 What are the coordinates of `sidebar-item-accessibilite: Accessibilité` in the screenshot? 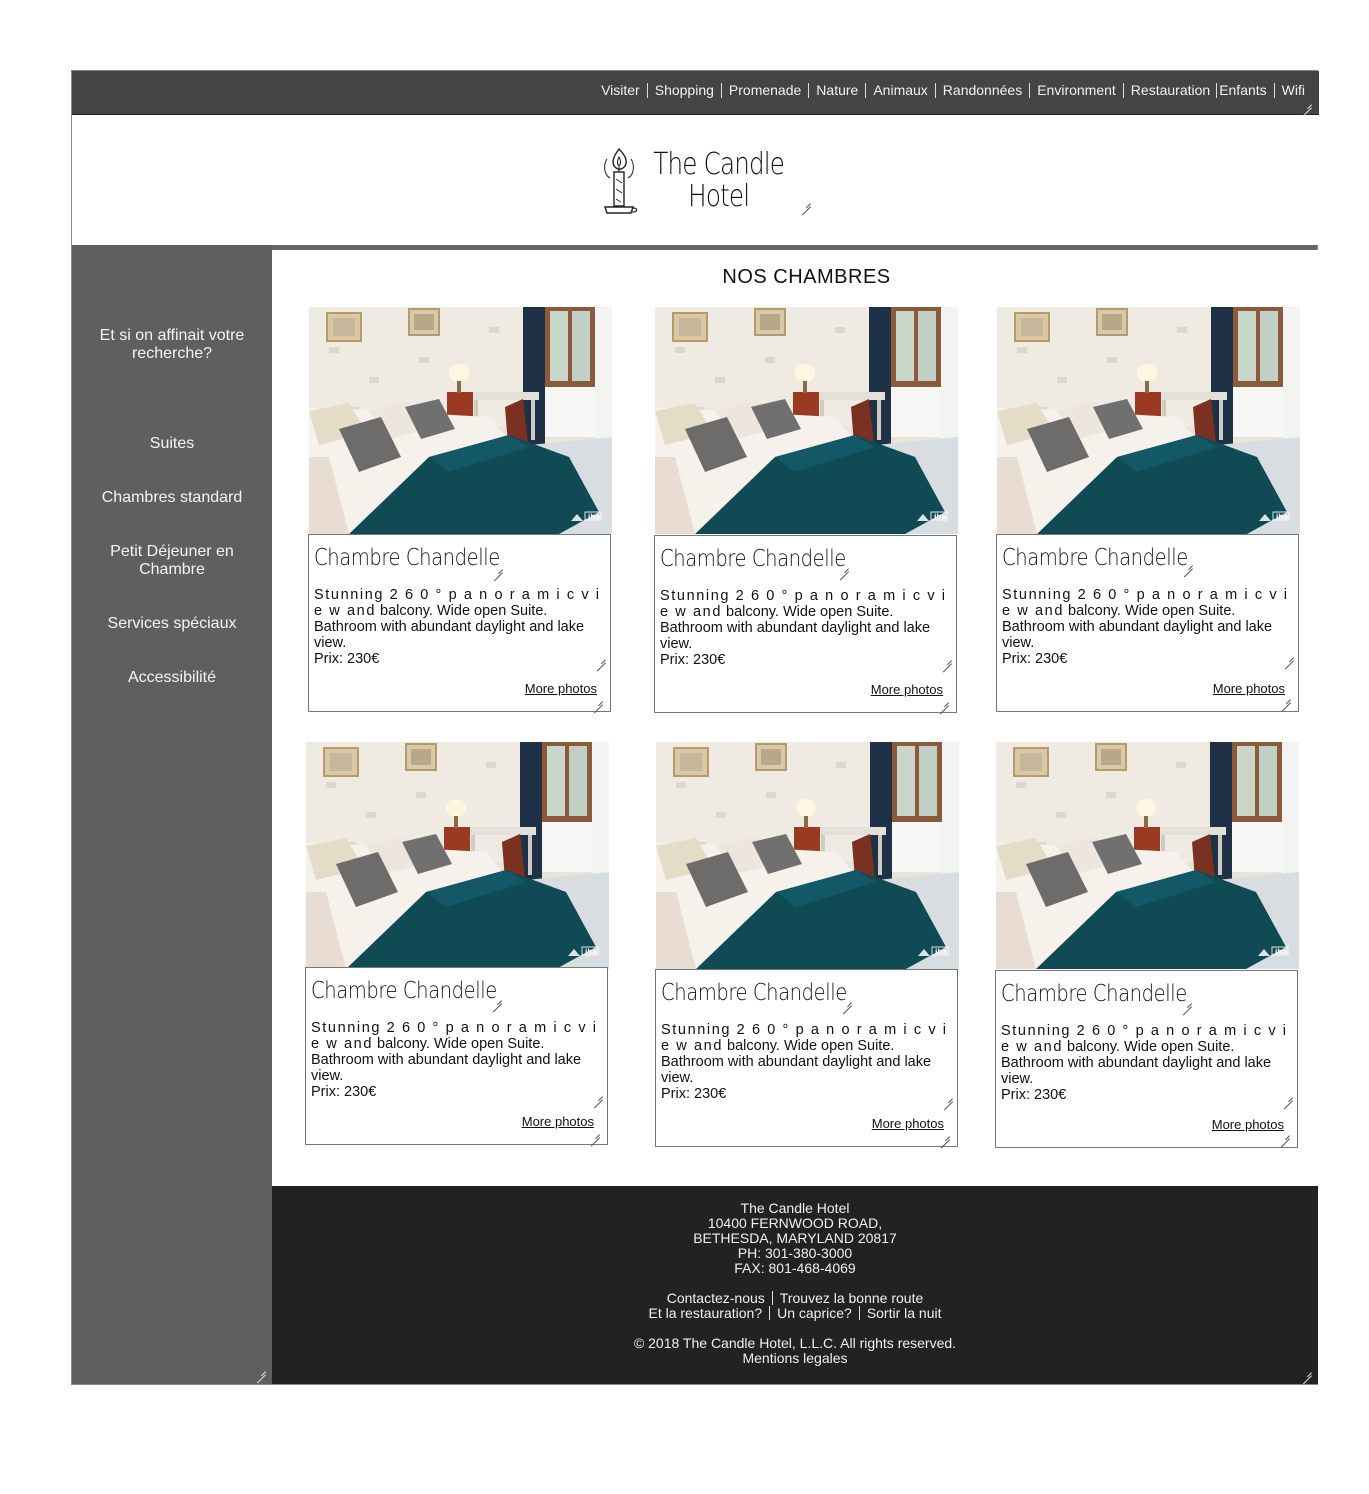 It's located at (172, 678).